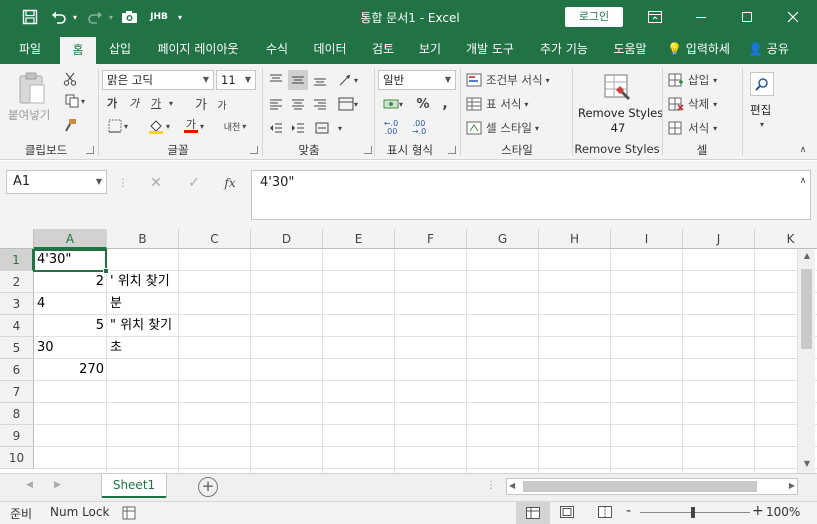  Describe the element at coordinates (786, 239) in the screenshot. I see `column-header-k: K` at that location.